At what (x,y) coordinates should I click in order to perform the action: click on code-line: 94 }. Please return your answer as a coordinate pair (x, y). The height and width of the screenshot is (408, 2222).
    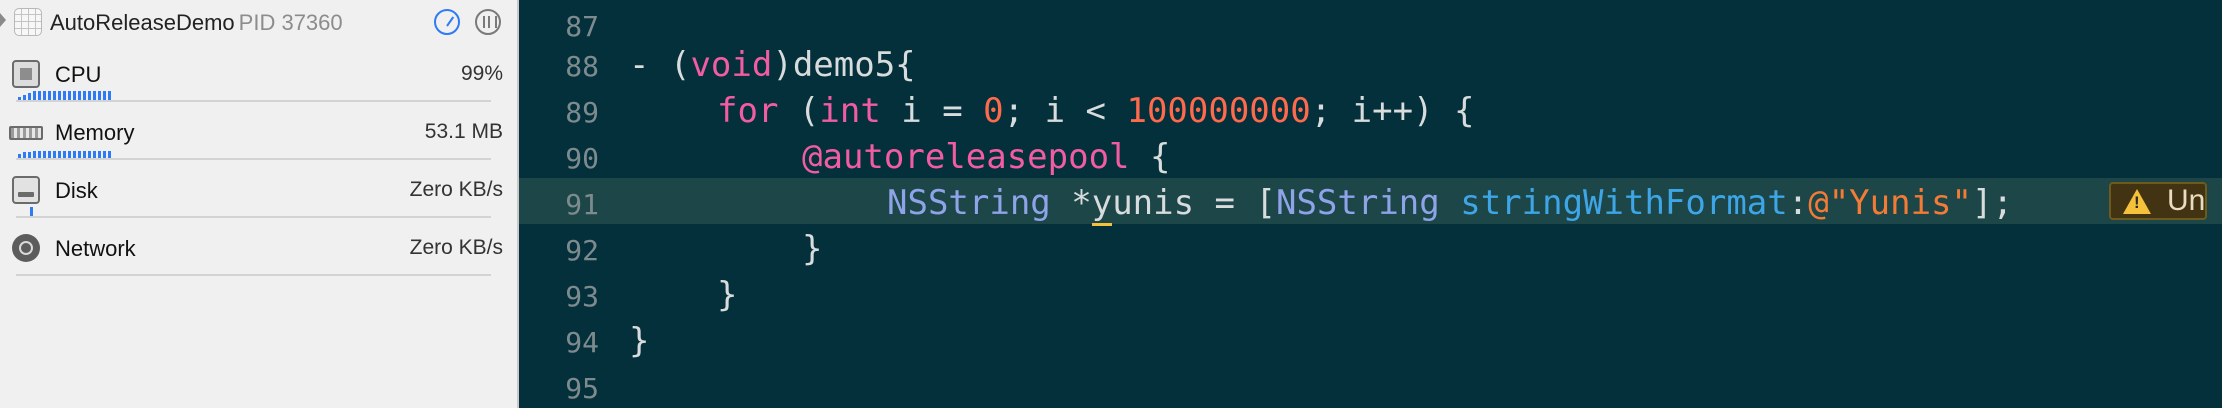
    Looking at the image, I should click on (1370, 339).